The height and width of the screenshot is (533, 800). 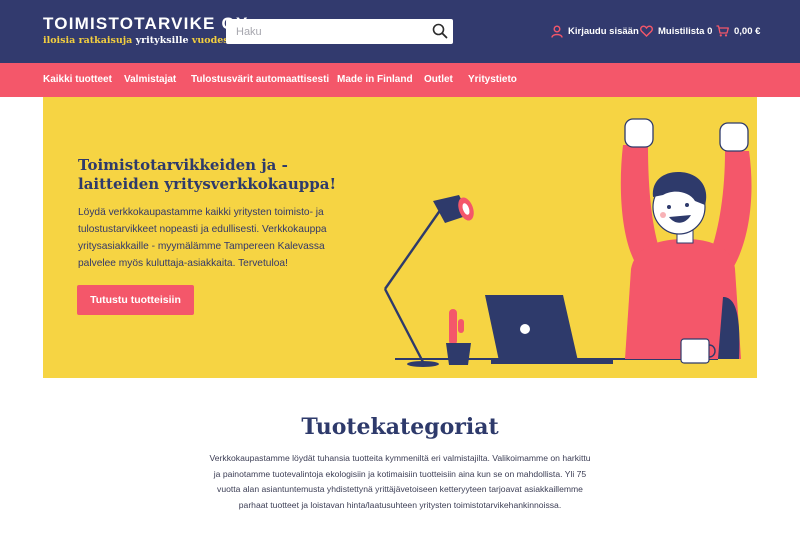 What do you see at coordinates (428, 281) in the screenshot?
I see `desk-lamp-illustration` at bounding box center [428, 281].